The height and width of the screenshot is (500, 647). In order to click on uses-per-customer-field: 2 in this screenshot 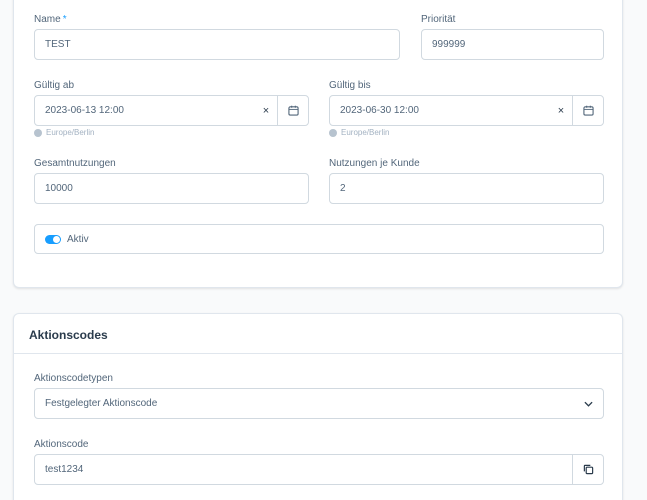, I will do `click(466, 188)`.